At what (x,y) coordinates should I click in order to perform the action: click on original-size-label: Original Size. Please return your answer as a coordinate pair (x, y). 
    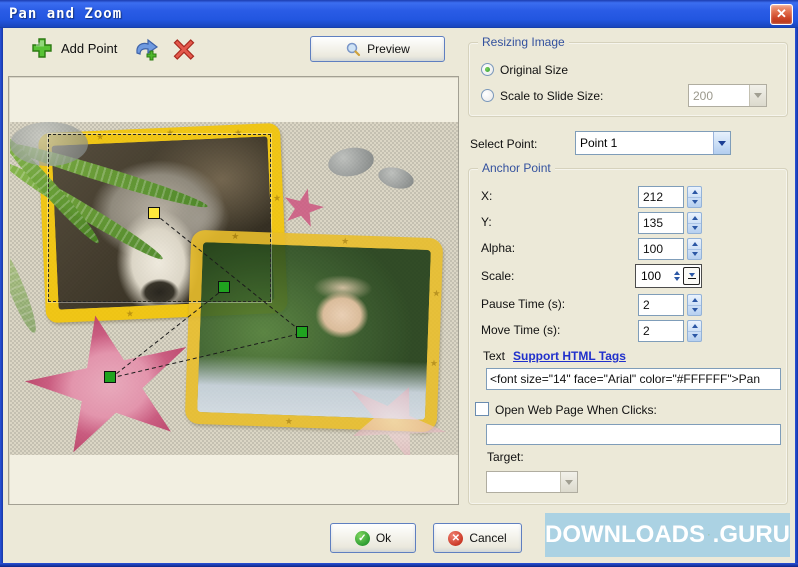
    Looking at the image, I should click on (534, 70).